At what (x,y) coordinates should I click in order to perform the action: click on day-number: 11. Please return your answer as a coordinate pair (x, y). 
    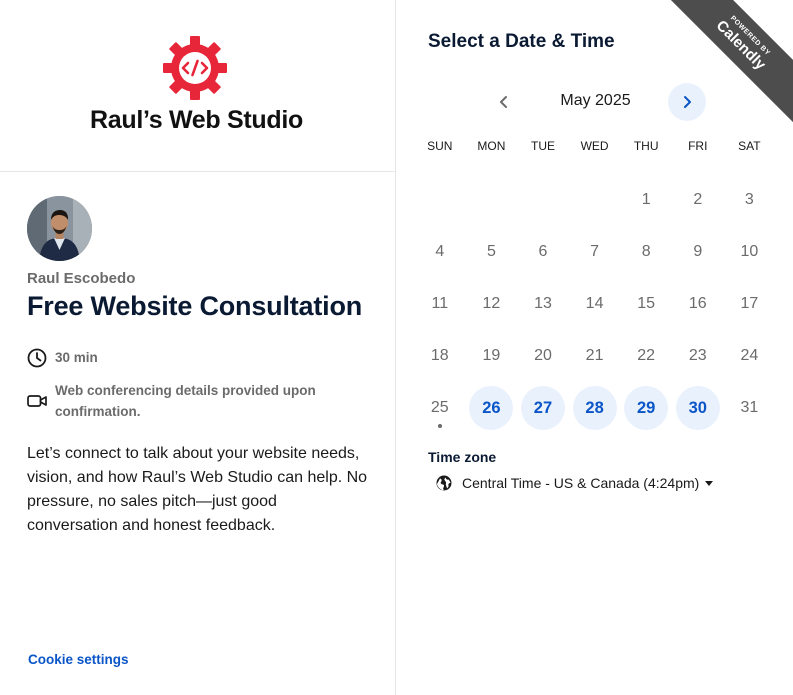
    Looking at the image, I should click on (440, 303).